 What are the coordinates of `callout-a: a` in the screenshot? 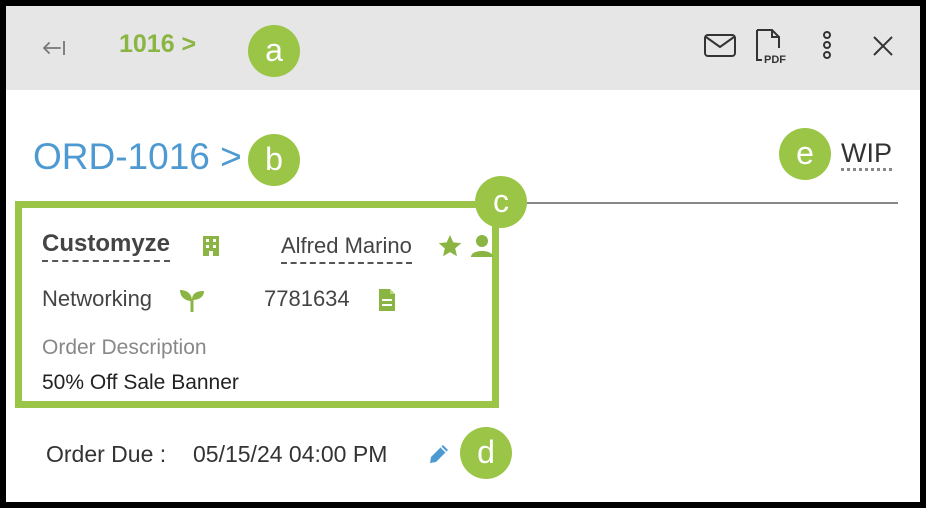 It's located at (274, 51).